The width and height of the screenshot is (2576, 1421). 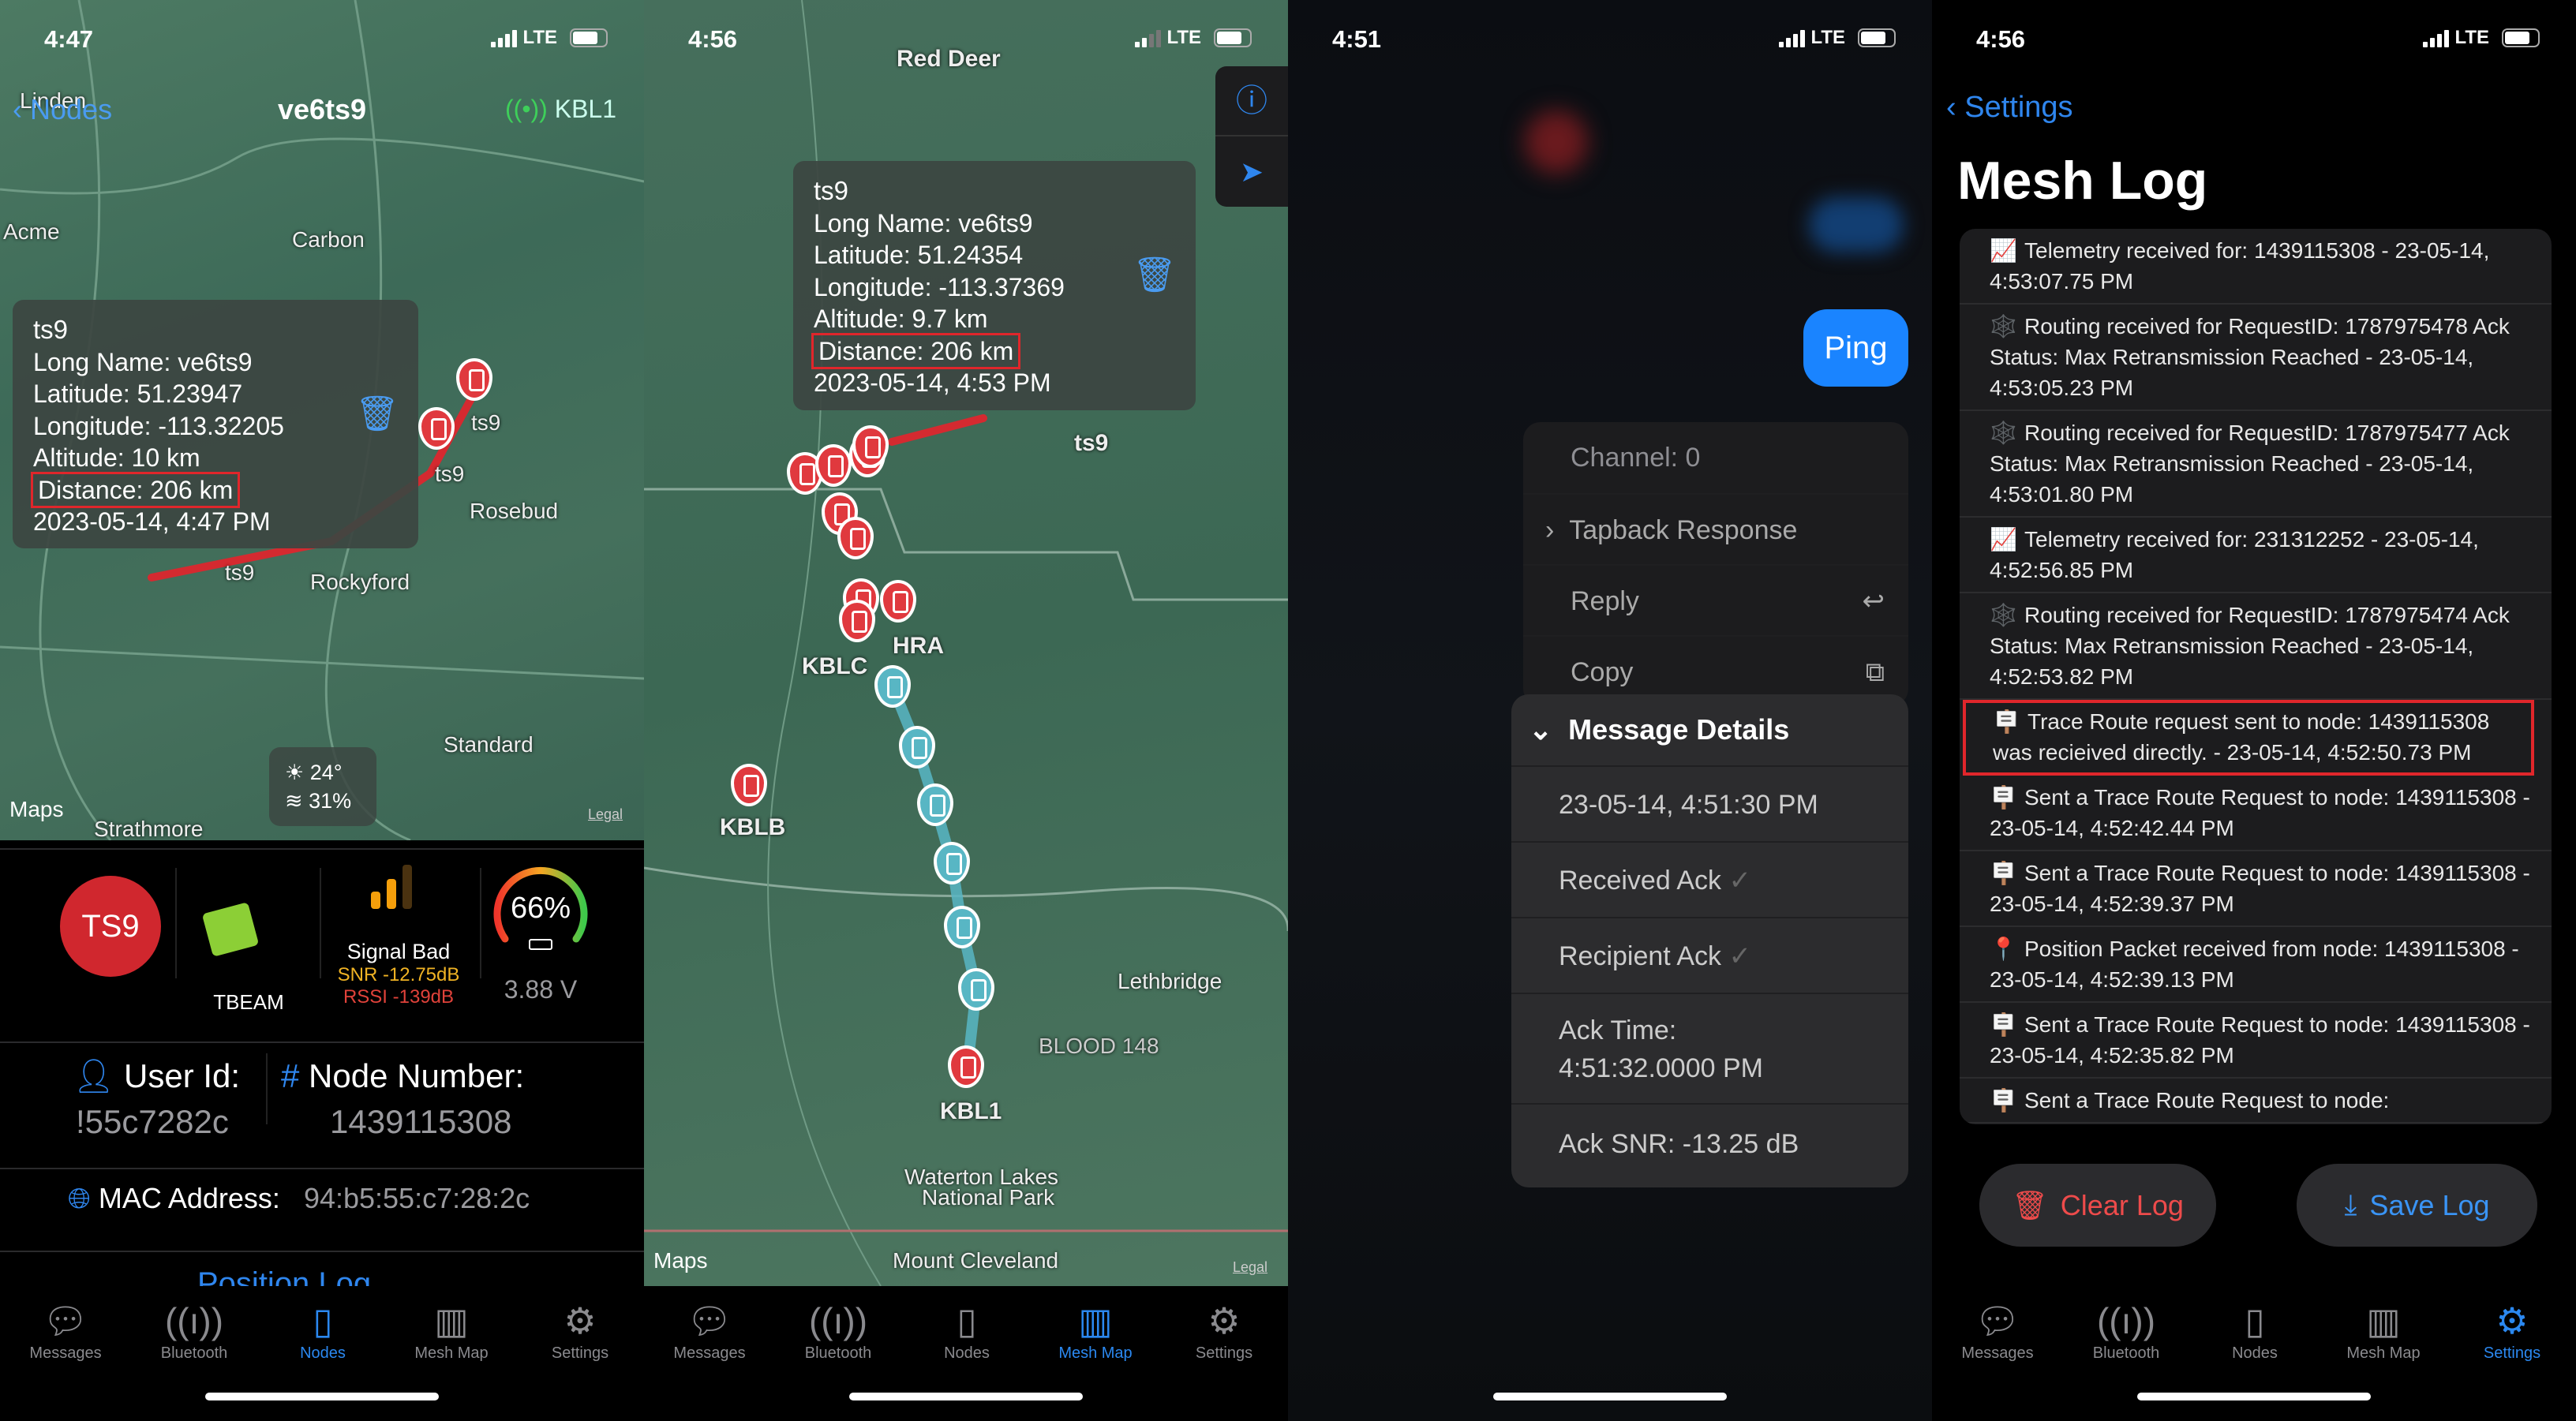 I want to click on connected-node: ((•)) KBL1, so click(x=560, y=109).